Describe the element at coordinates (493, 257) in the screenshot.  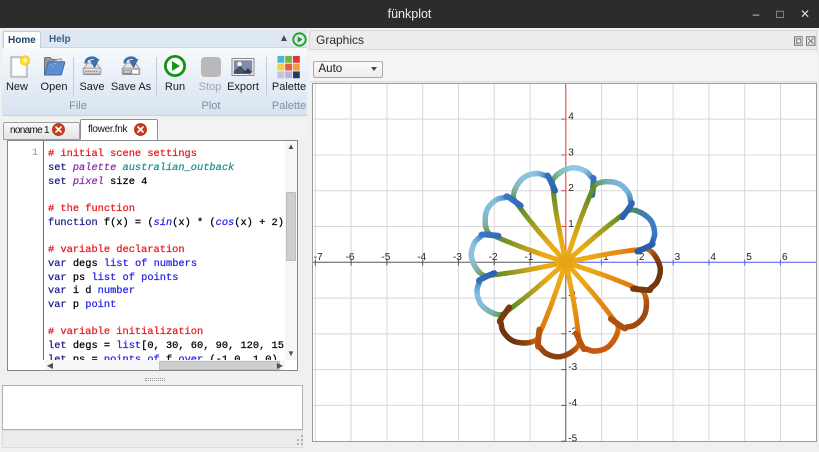
I see `svg-text: -2` at that location.